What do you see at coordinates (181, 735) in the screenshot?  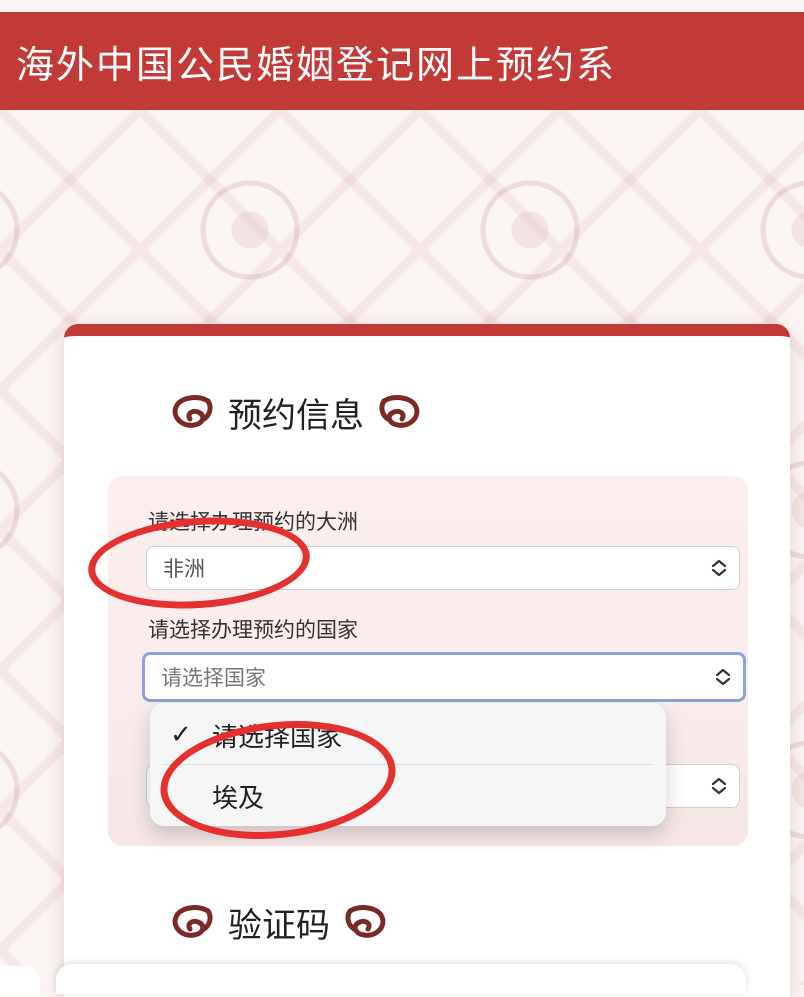 I see `checkmark-icon: ✓` at bounding box center [181, 735].